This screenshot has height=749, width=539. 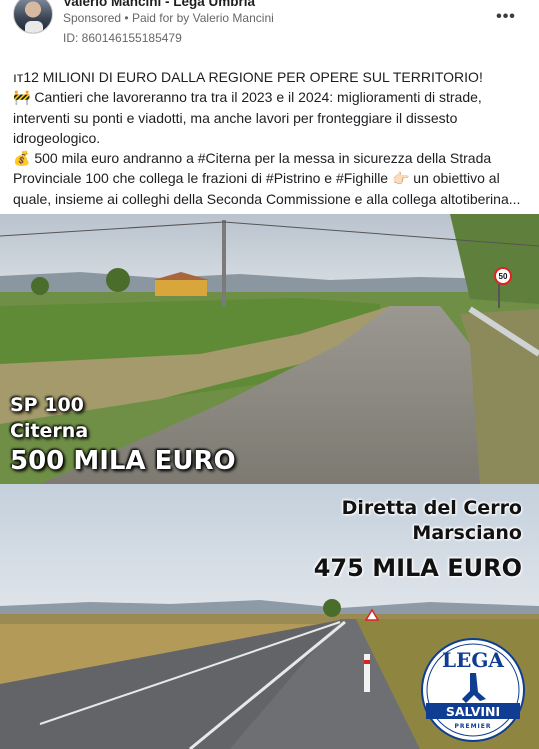 I want to click on marsciano-caption-amount: 475 MILA EURO, so click(x=417, y=568).